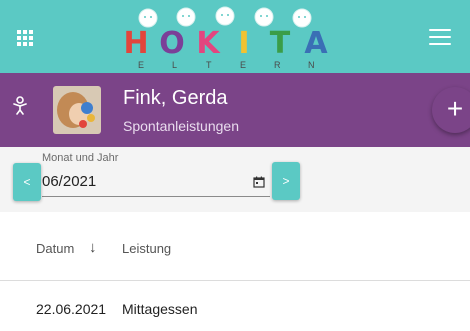  Describe the element at coordinates (80, 158) in the screenshot. I see `month-field-label: Monat und Jahr` at that location.